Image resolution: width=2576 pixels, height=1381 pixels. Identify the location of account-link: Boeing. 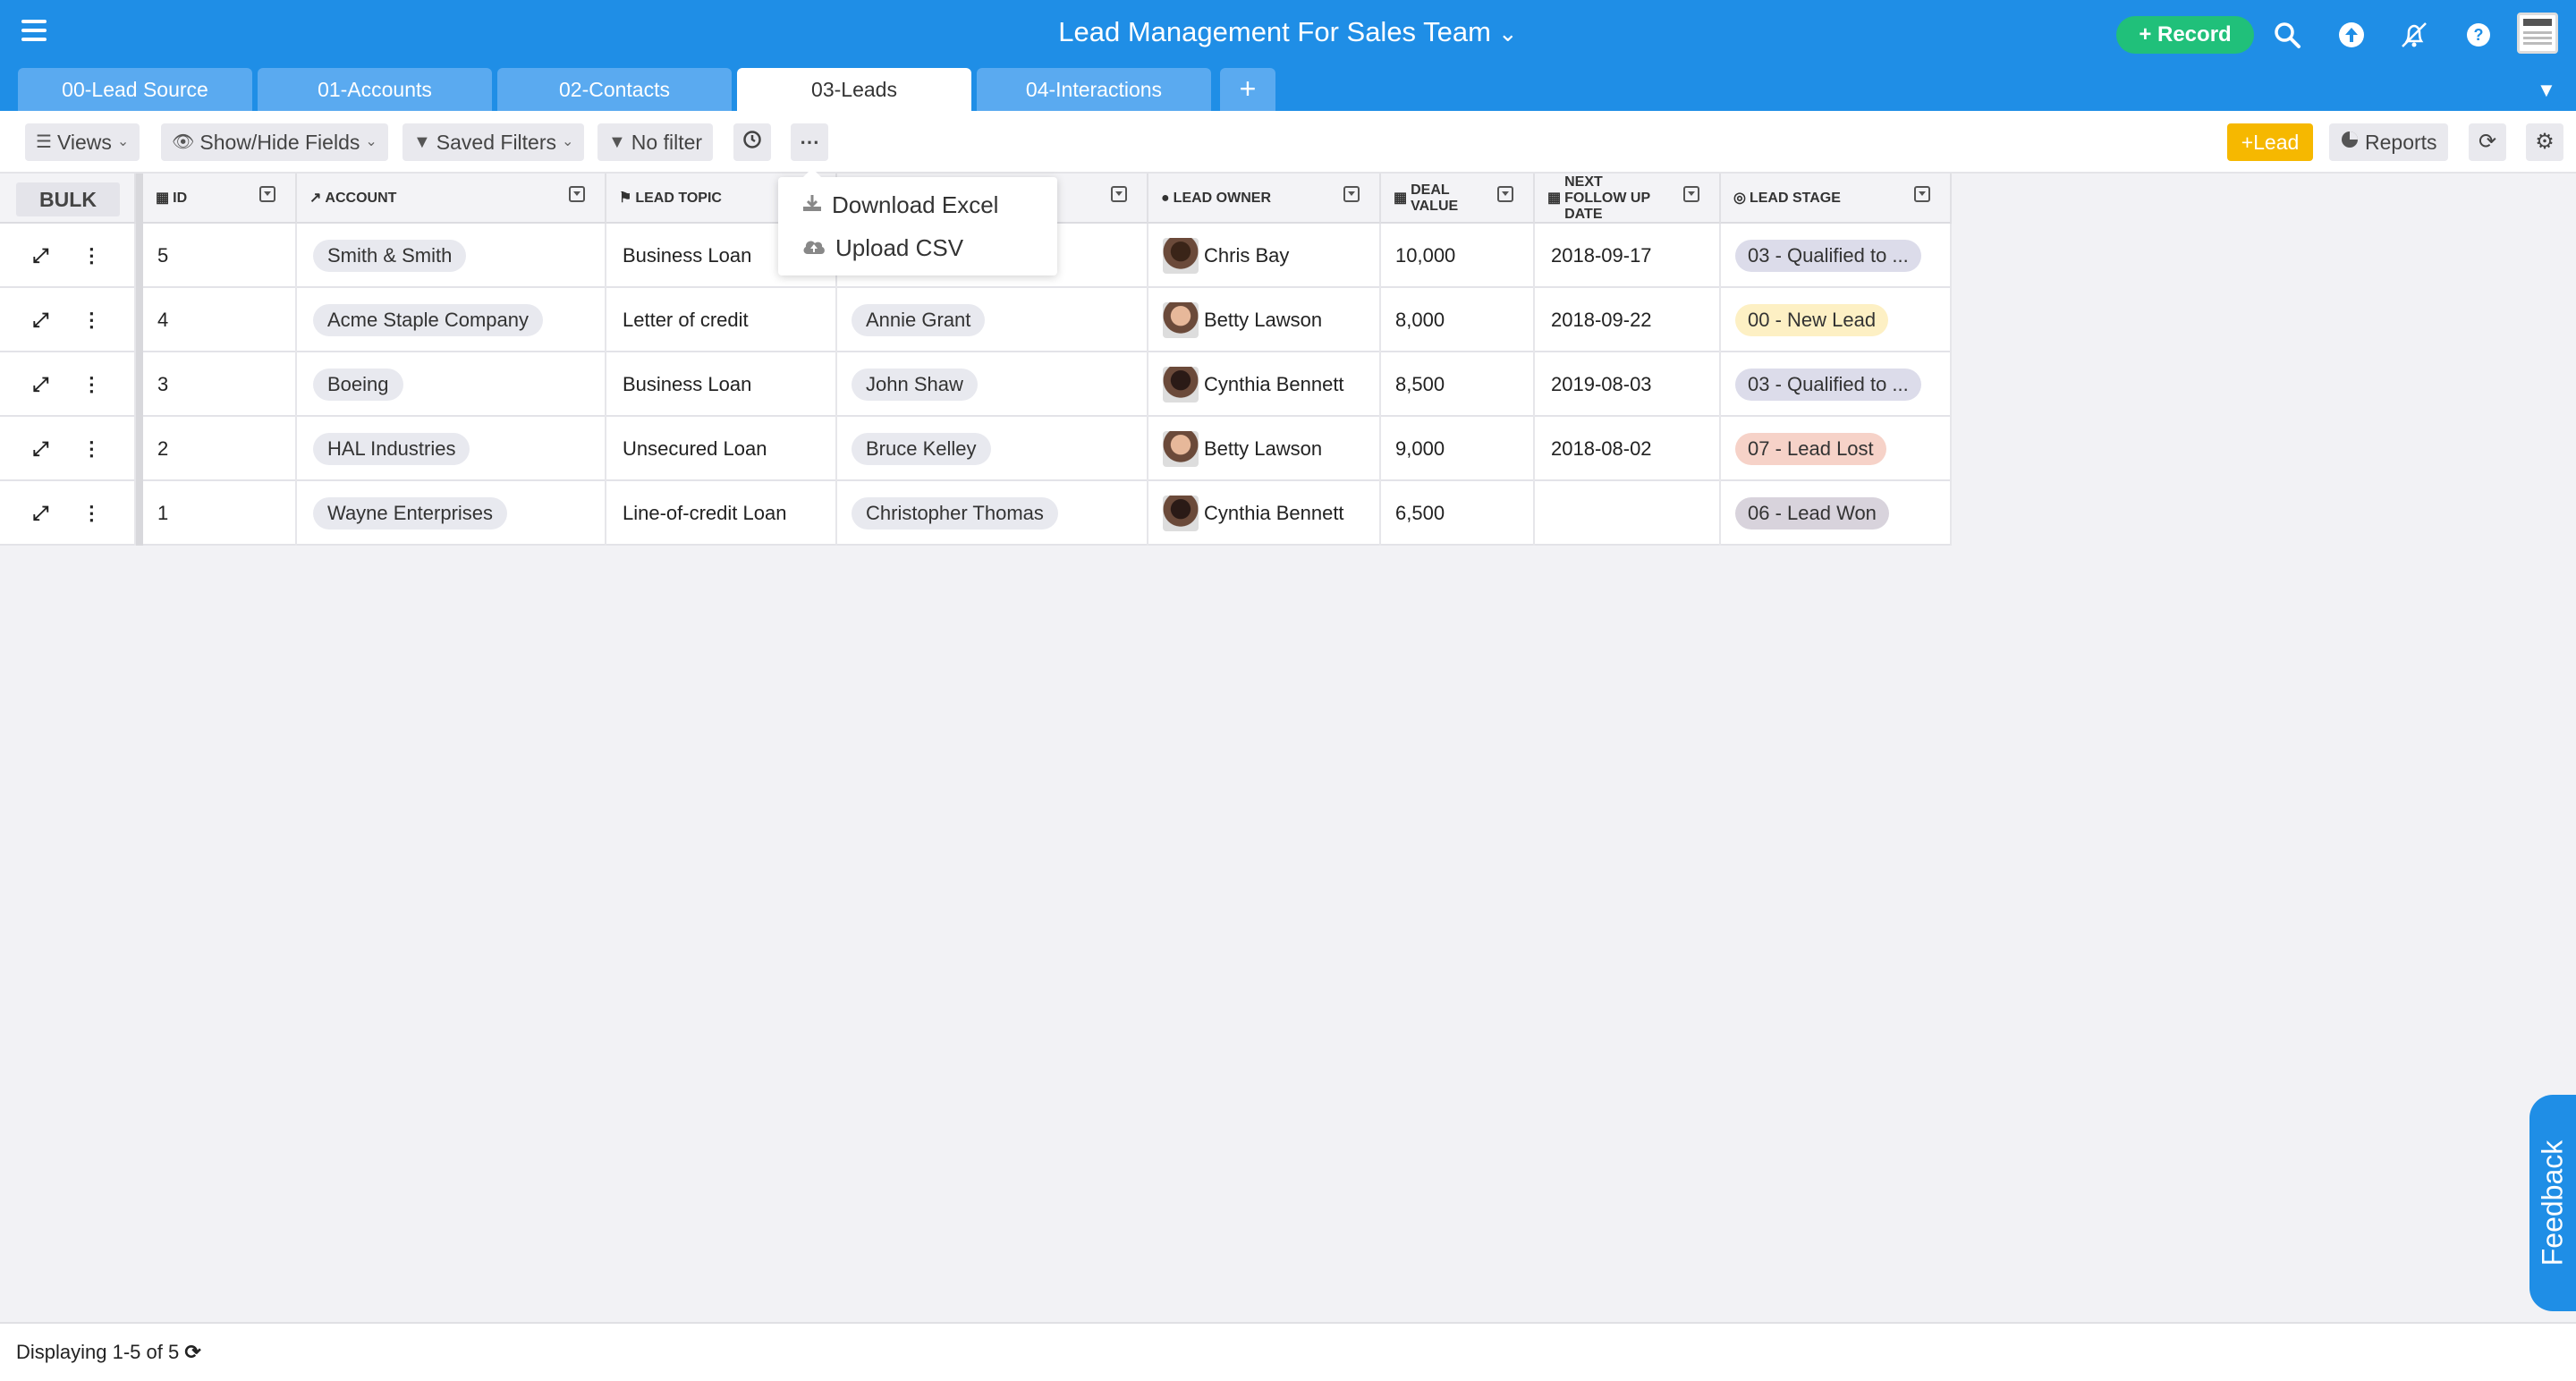
(358, 385).